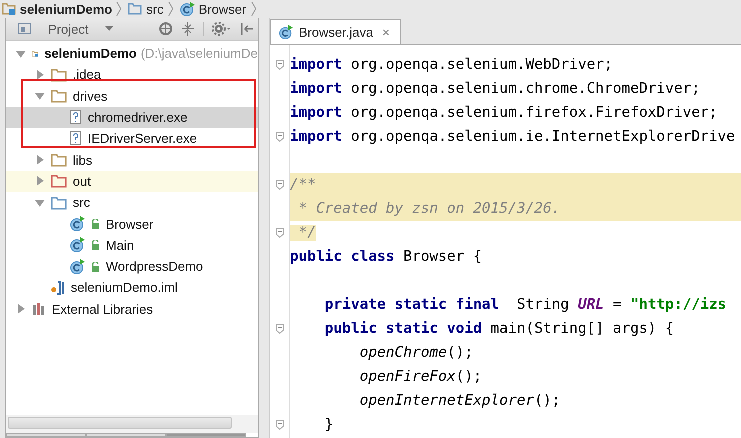 The image size is (741, 438). What do you see at coordinates (130, 224) in the screenshot?
I see `tree-item: Browser` at bounding box center [130, 224].